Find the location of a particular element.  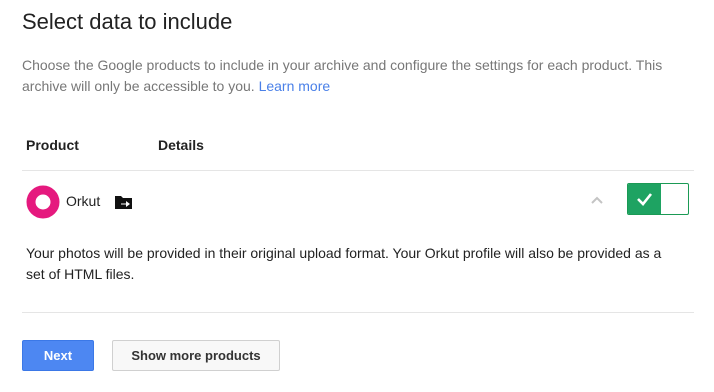

folder-move-icon is located at coordinates (124, 202).